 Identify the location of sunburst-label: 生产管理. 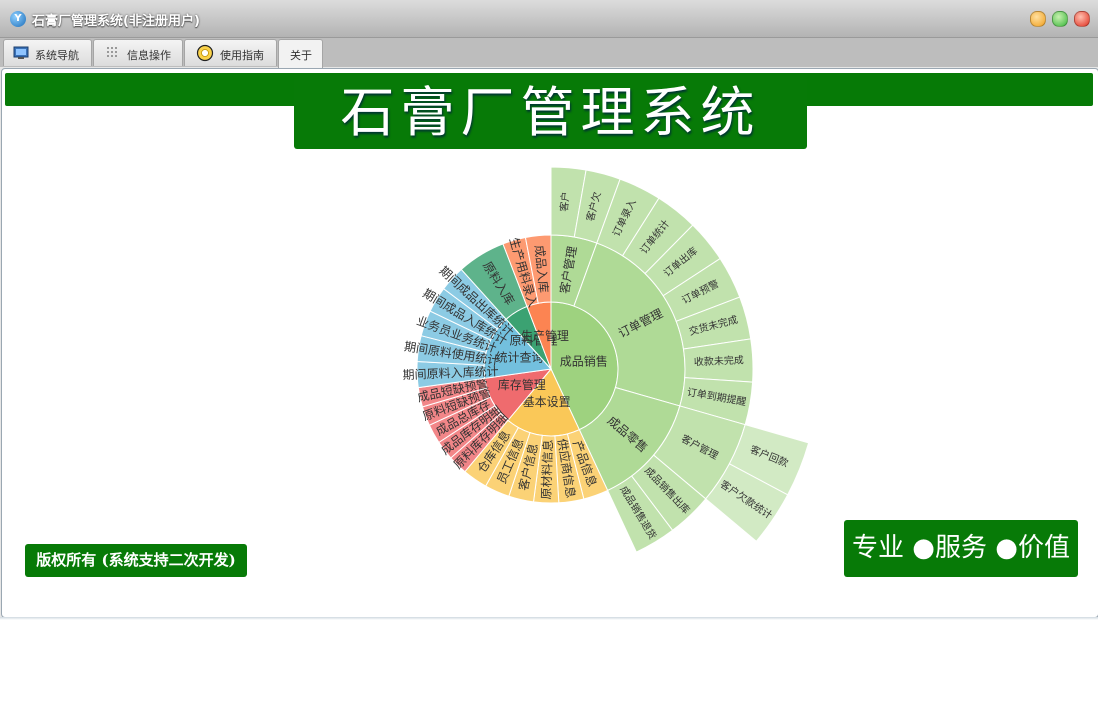
(545, 335).